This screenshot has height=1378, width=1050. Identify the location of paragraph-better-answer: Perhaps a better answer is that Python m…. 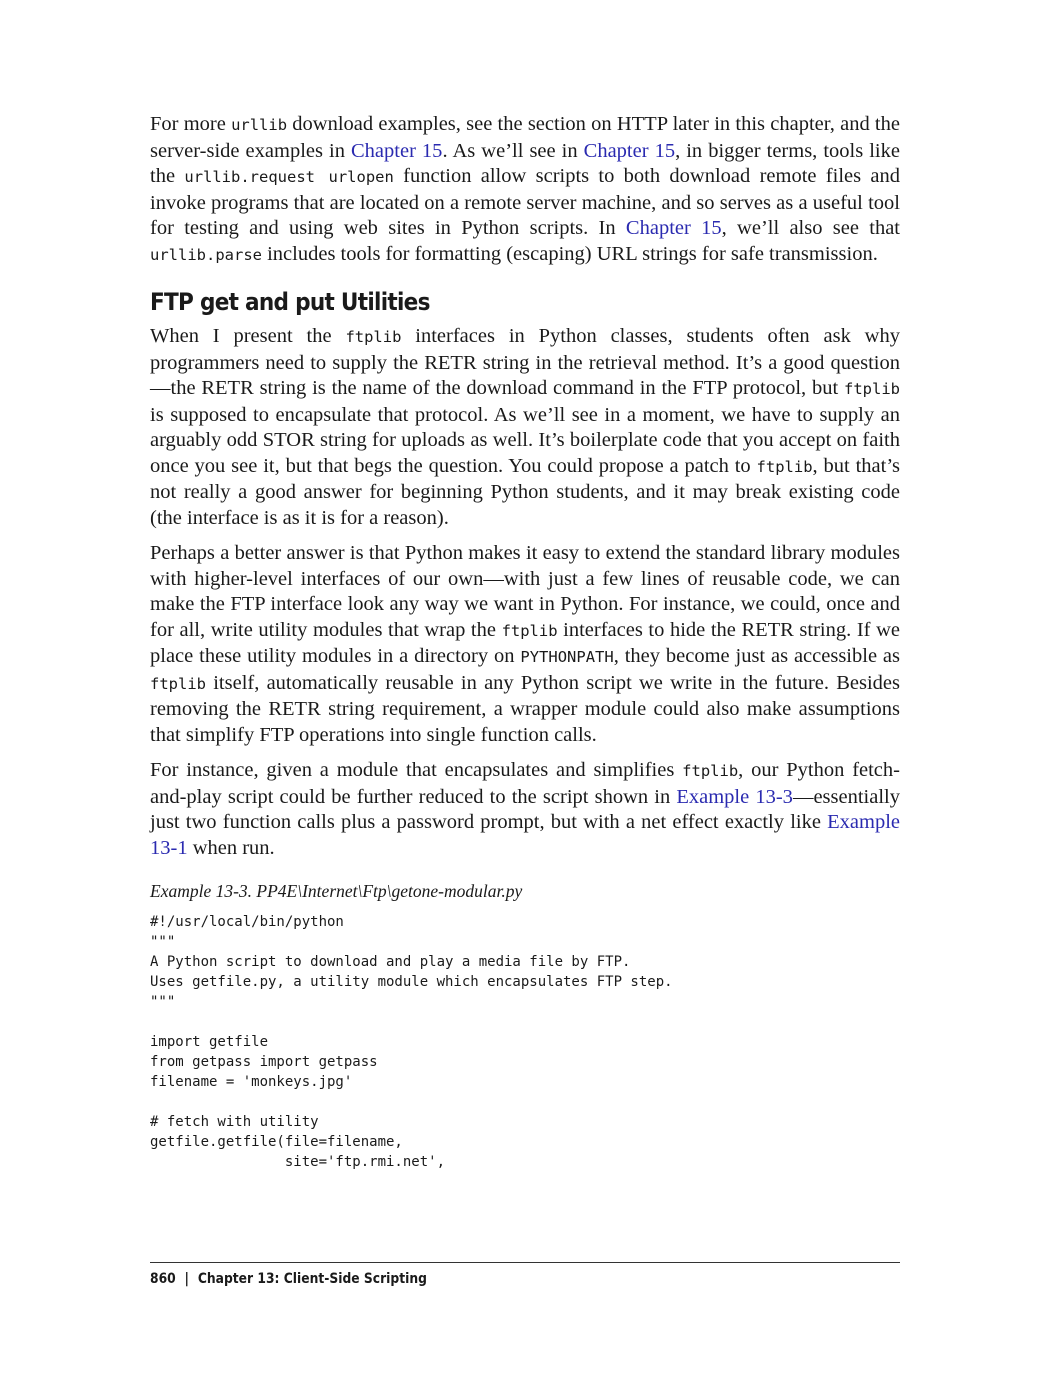
(525, 644).